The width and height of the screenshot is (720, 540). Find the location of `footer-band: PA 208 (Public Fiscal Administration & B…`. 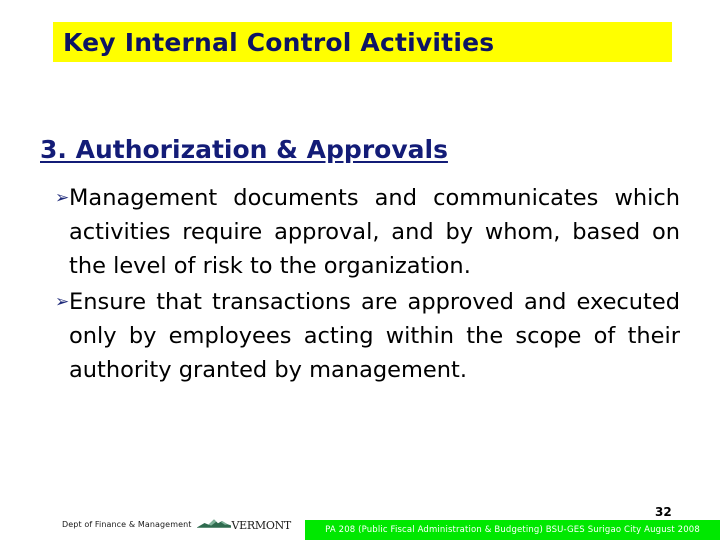

footer-band: PA 208 (Public Fiscal Administration & B… is located at coordinates (512, 530).